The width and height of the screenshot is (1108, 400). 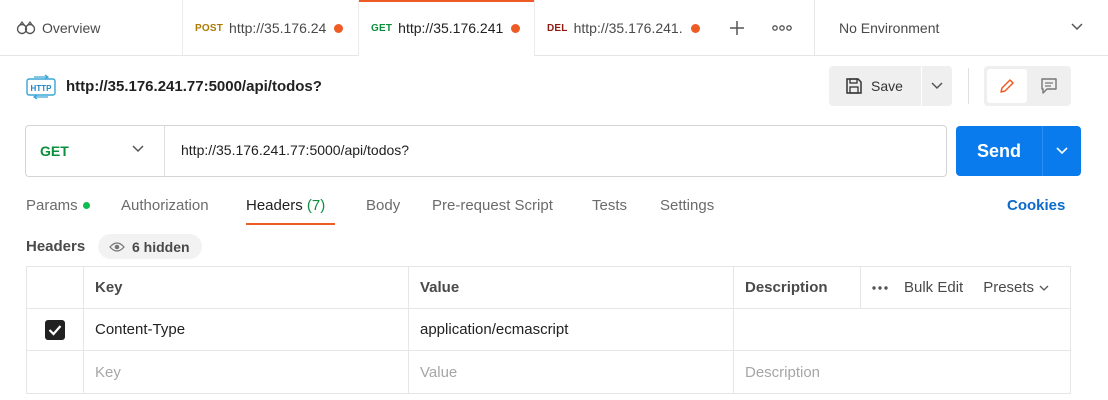 What do you see at coordinates (968, 86) in the screenshot?
I see `divider` at bounding box center [968, 86].